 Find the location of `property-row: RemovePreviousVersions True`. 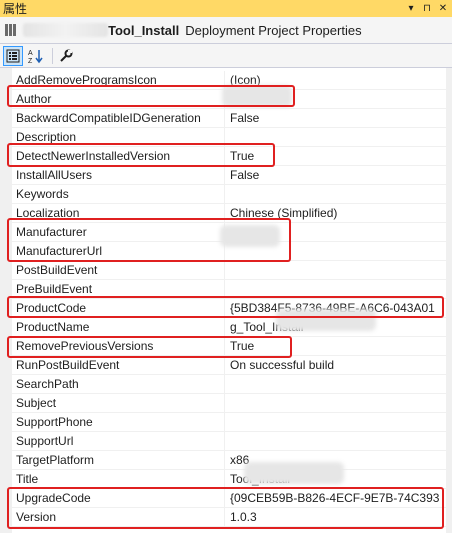

property-row: RemovePreviousVersions True is located at coordinates (229, 346).